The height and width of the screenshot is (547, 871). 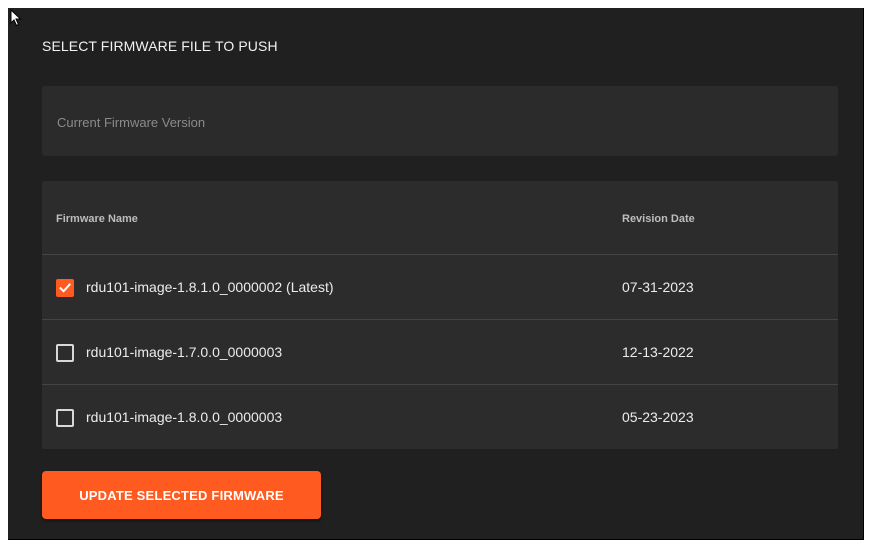 What do you see at coordinates (440, 218) in the screenshot?
I see `table-header: Firmware Name Revision Date` at bounding box center [440, 218].